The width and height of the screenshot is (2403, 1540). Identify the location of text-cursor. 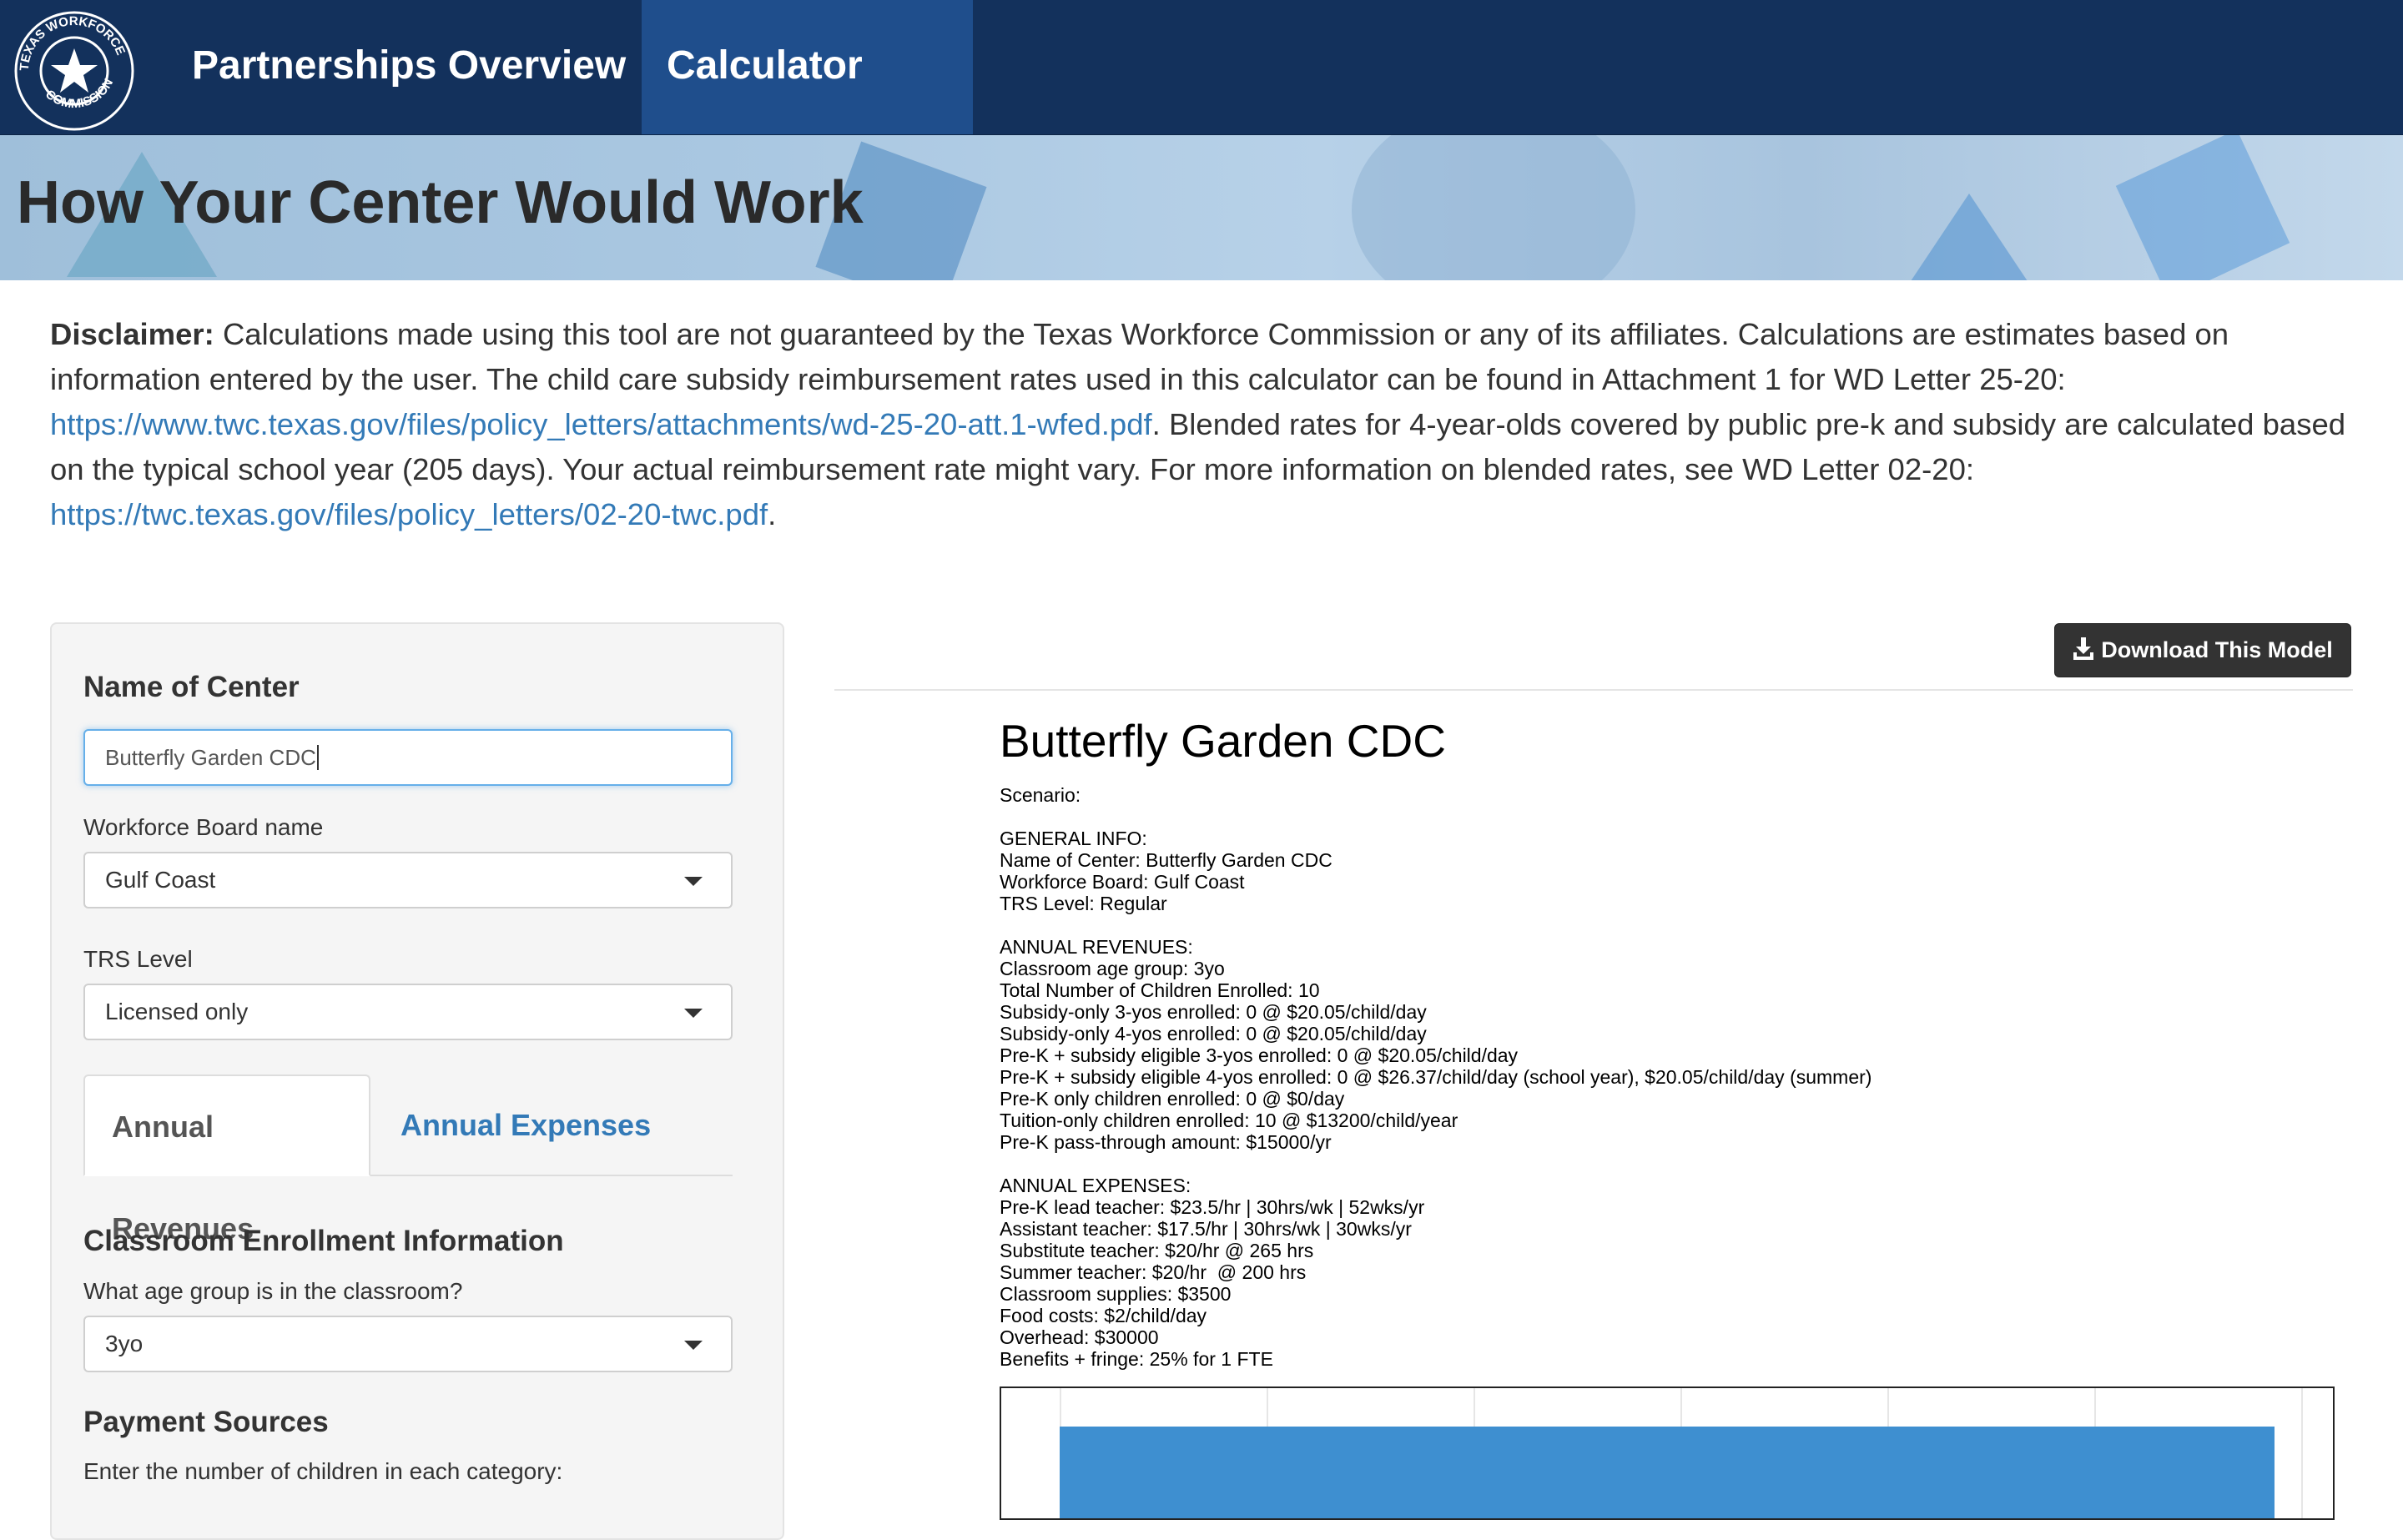
(317, 757).